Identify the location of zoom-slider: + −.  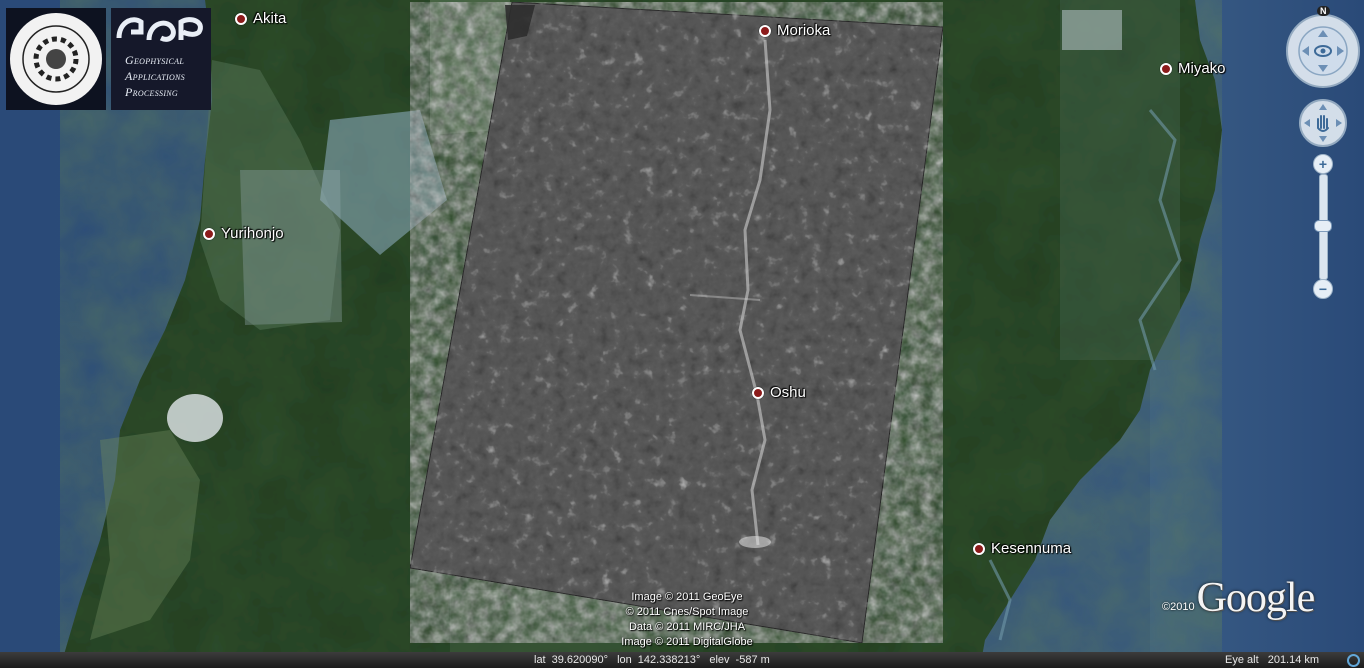
(1323, 227).